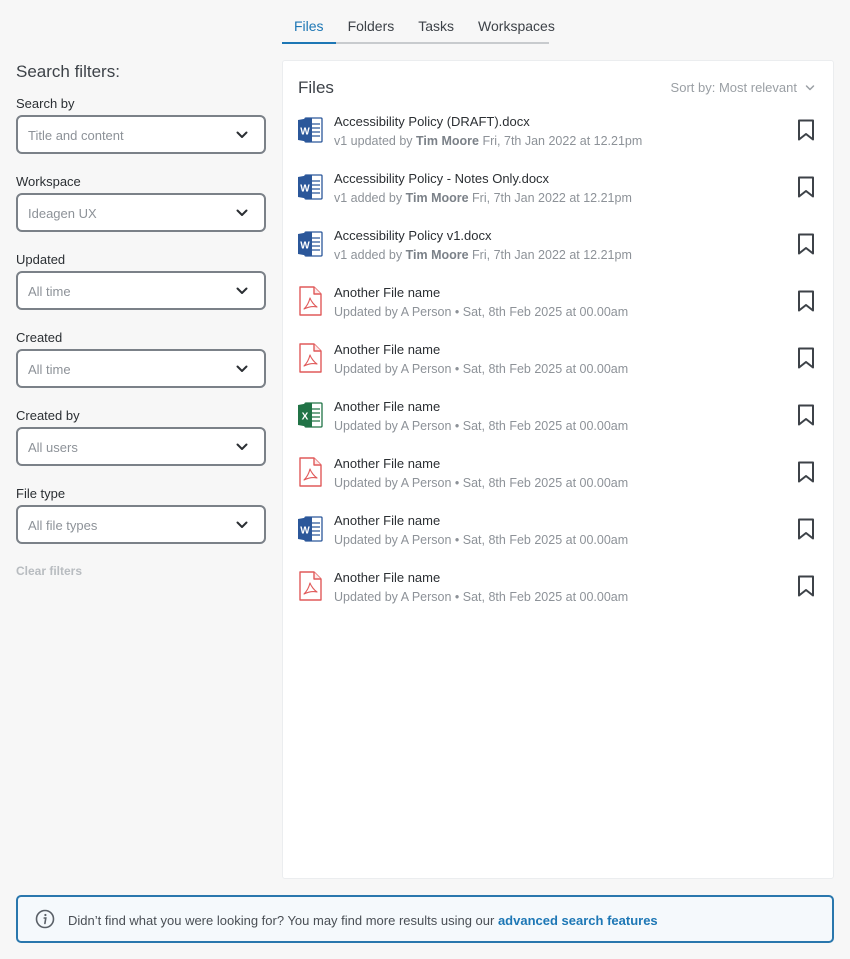 The width and height of the screenshot is (850, 959). I want to click on advanced-search-link: advanced search features, so click(578, 920).